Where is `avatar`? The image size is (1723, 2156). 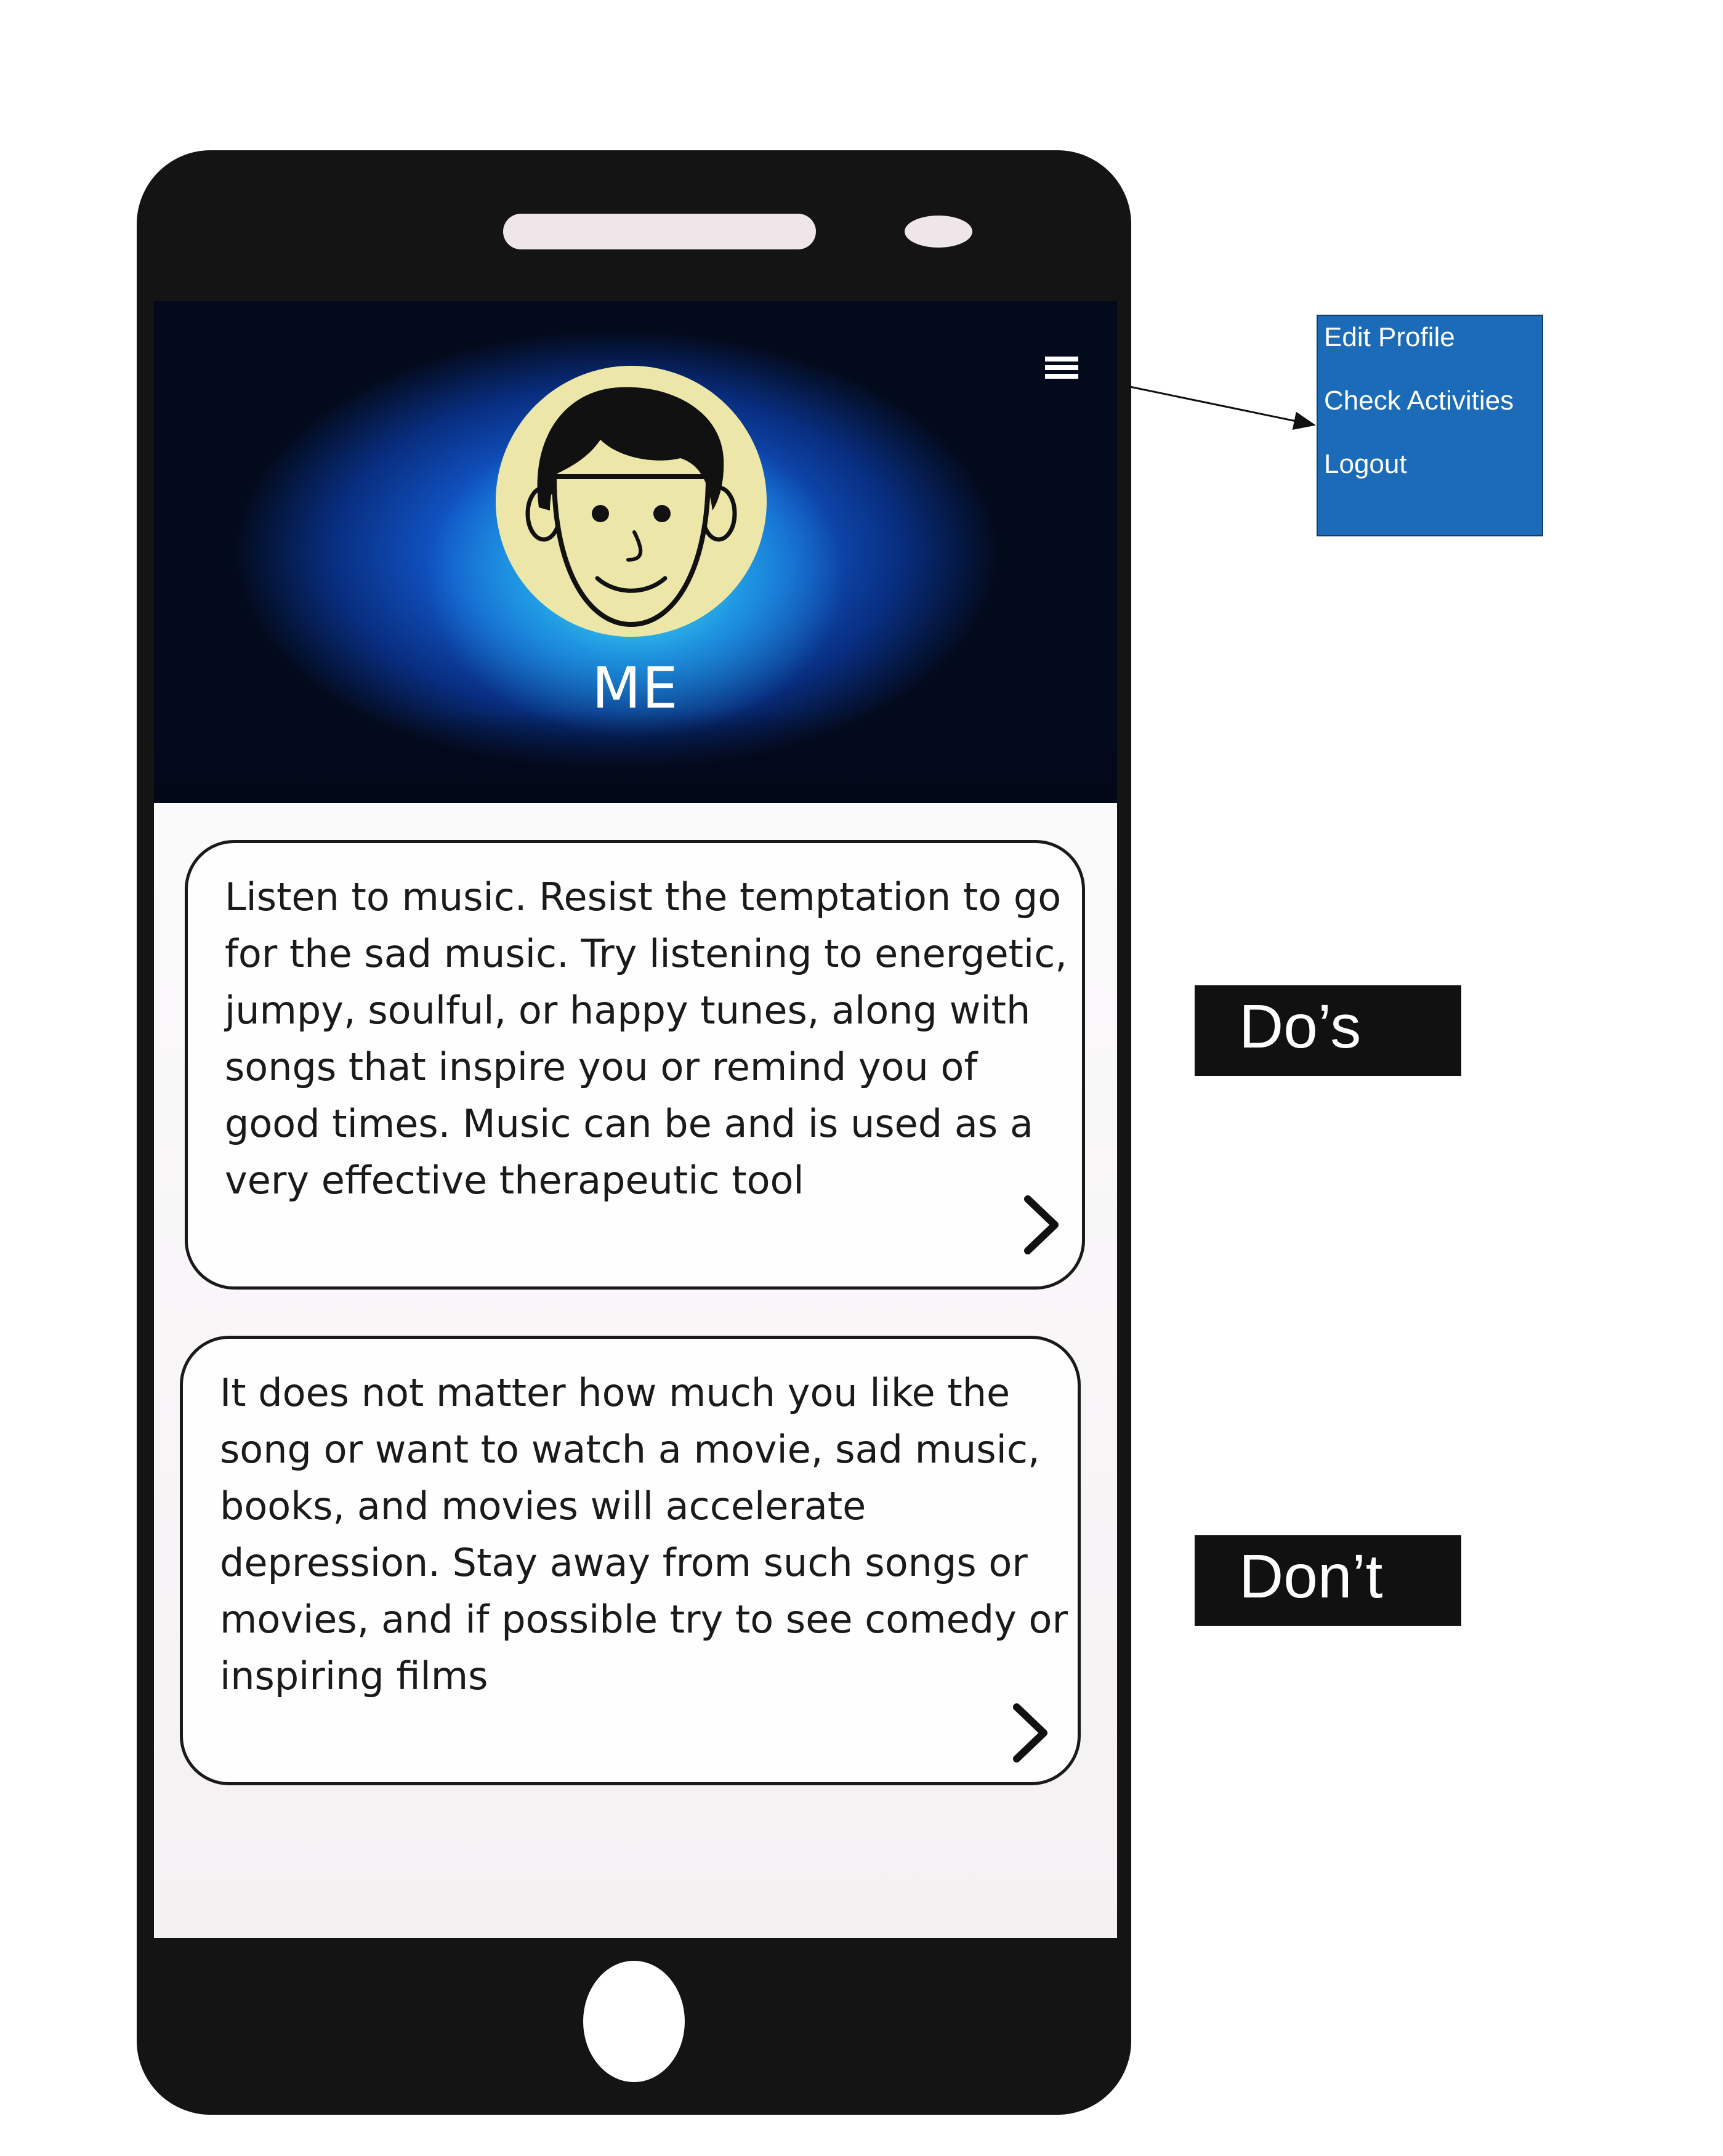
avatar is located at coordinates (631, 501).